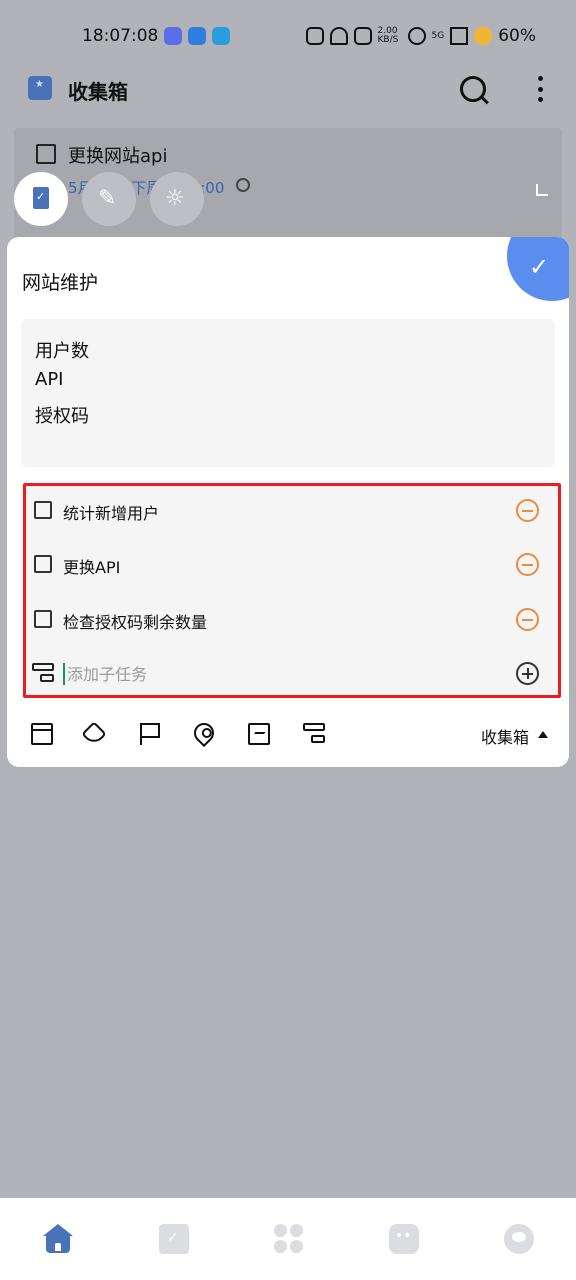 The height and width of the screenshot is (1280, 576). I want to click on status-bar: 18:07:08 2.00 KB/S 5G 60%, so click(288, 35).